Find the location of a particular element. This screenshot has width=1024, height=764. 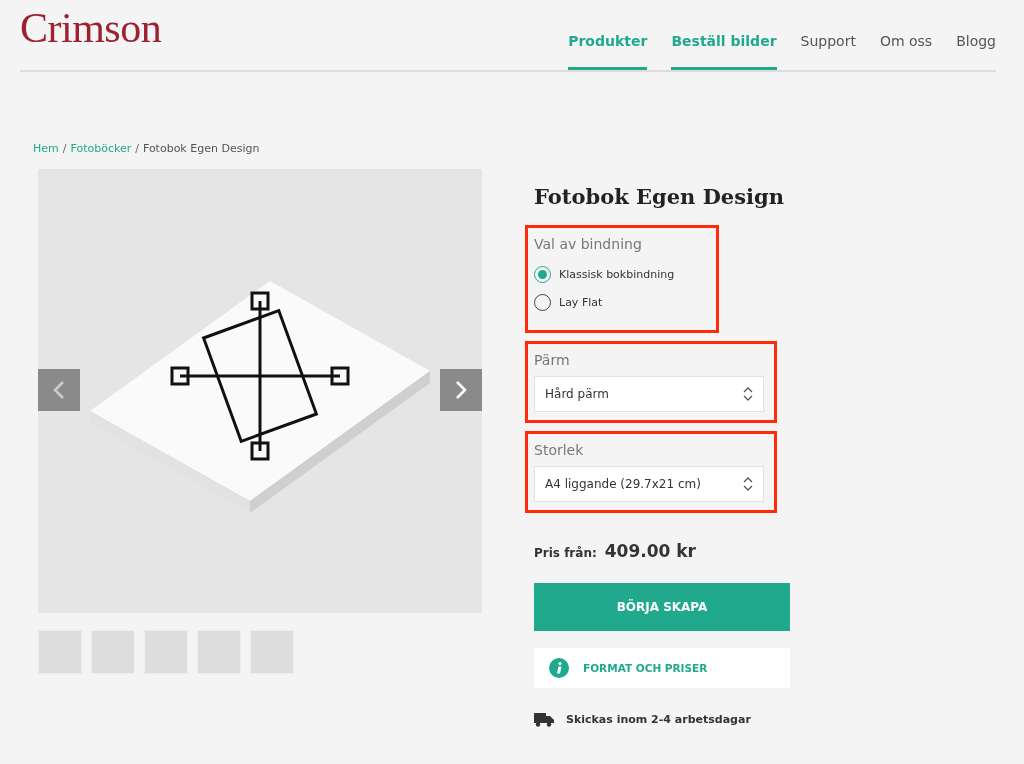

chevron-left-icon is located at coordinates (59, 390).